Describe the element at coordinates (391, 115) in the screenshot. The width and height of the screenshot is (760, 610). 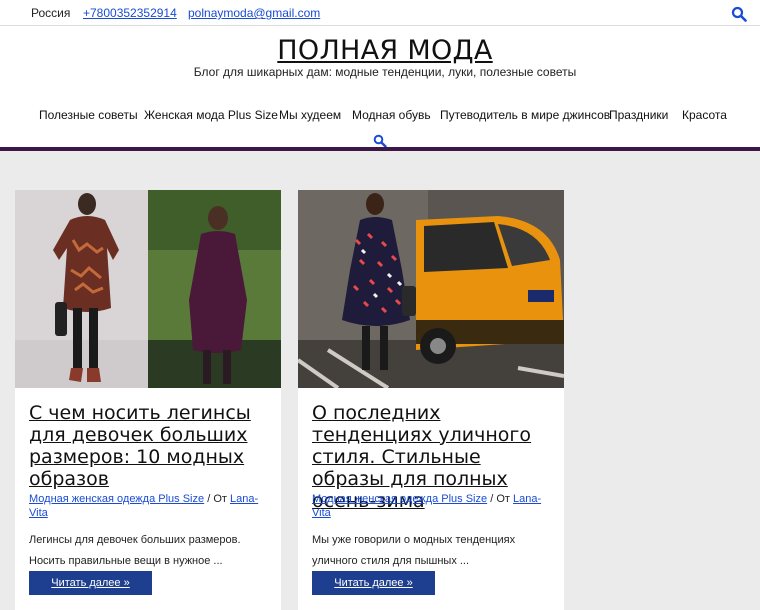
I see `nav-item-shoes: Модная обувь` at that location.